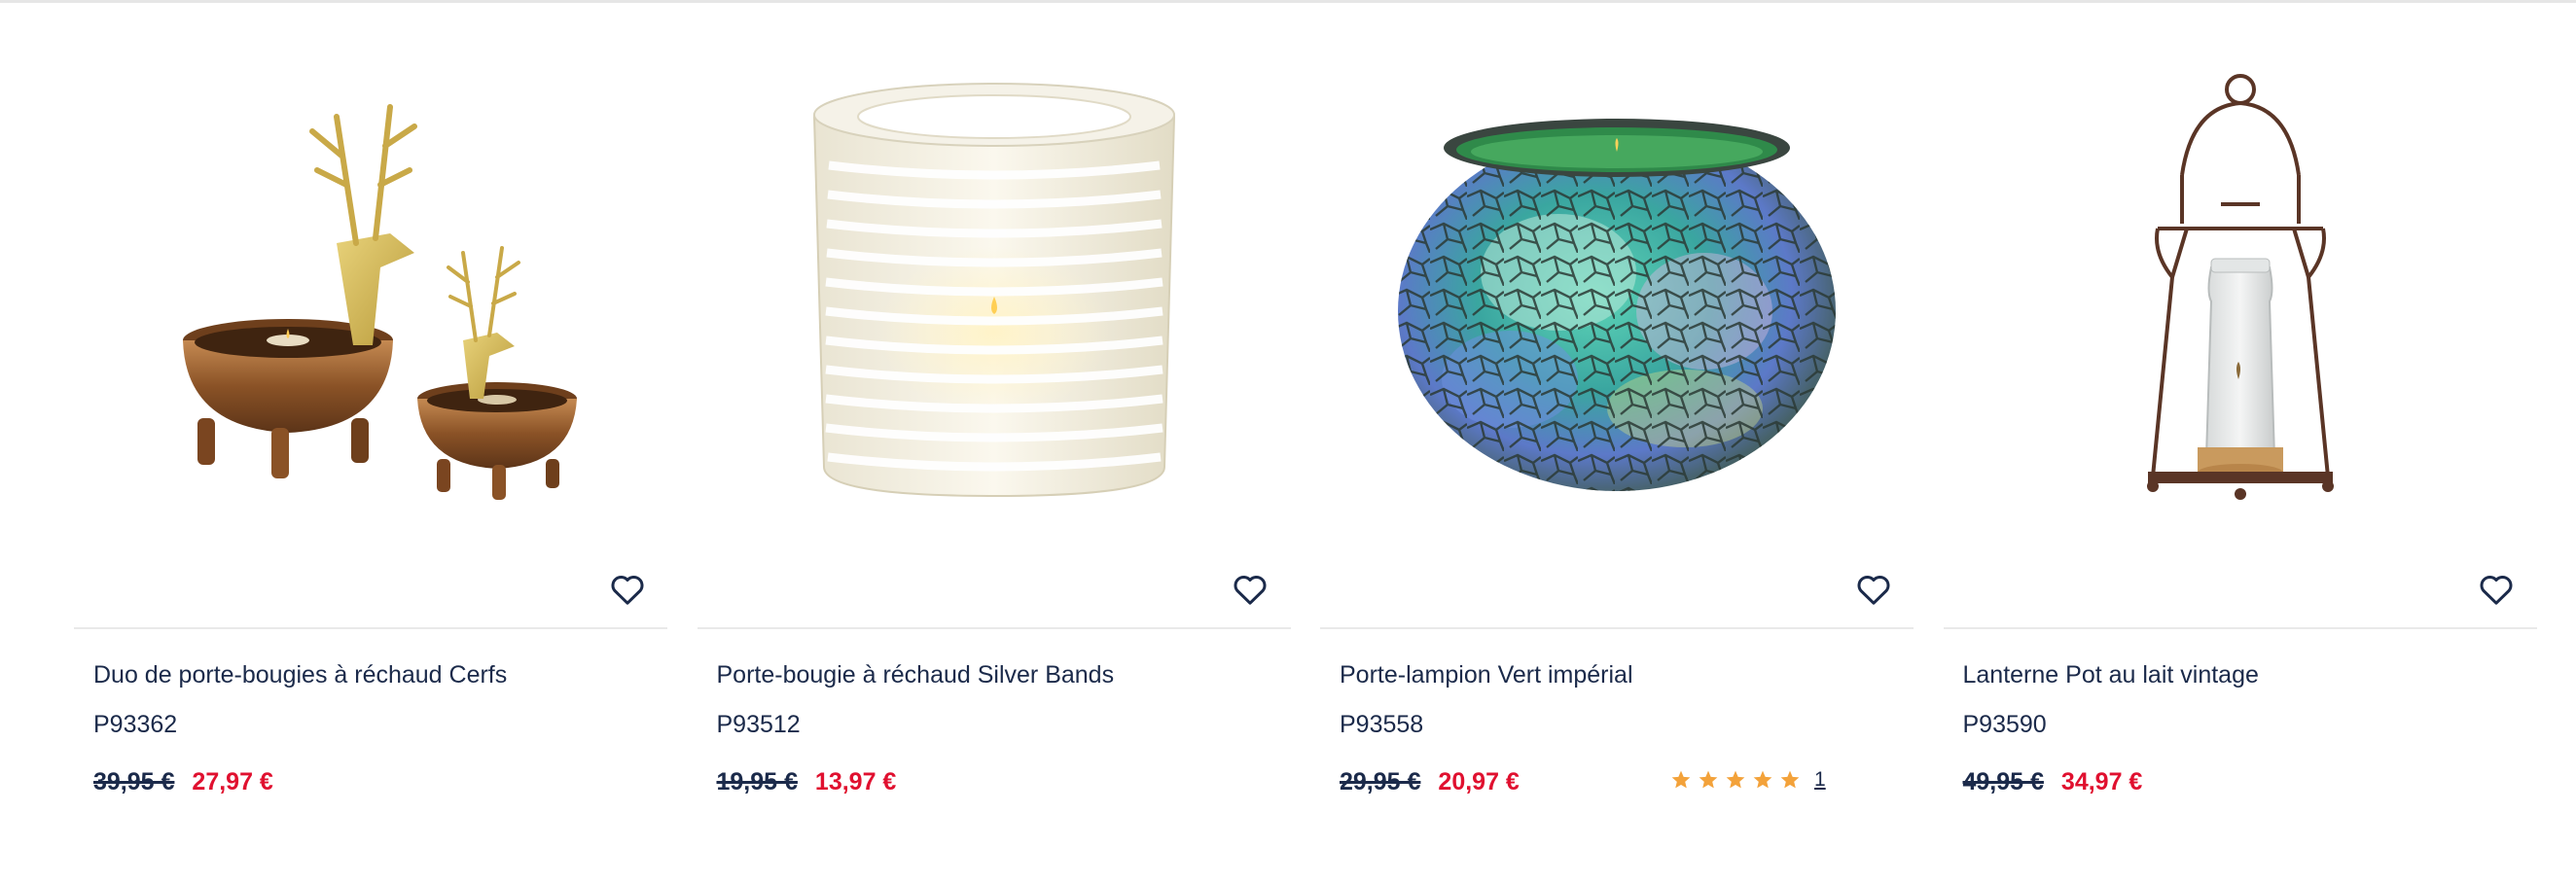  I want to click on sale-price: 13,97 €, so click(855, 781).